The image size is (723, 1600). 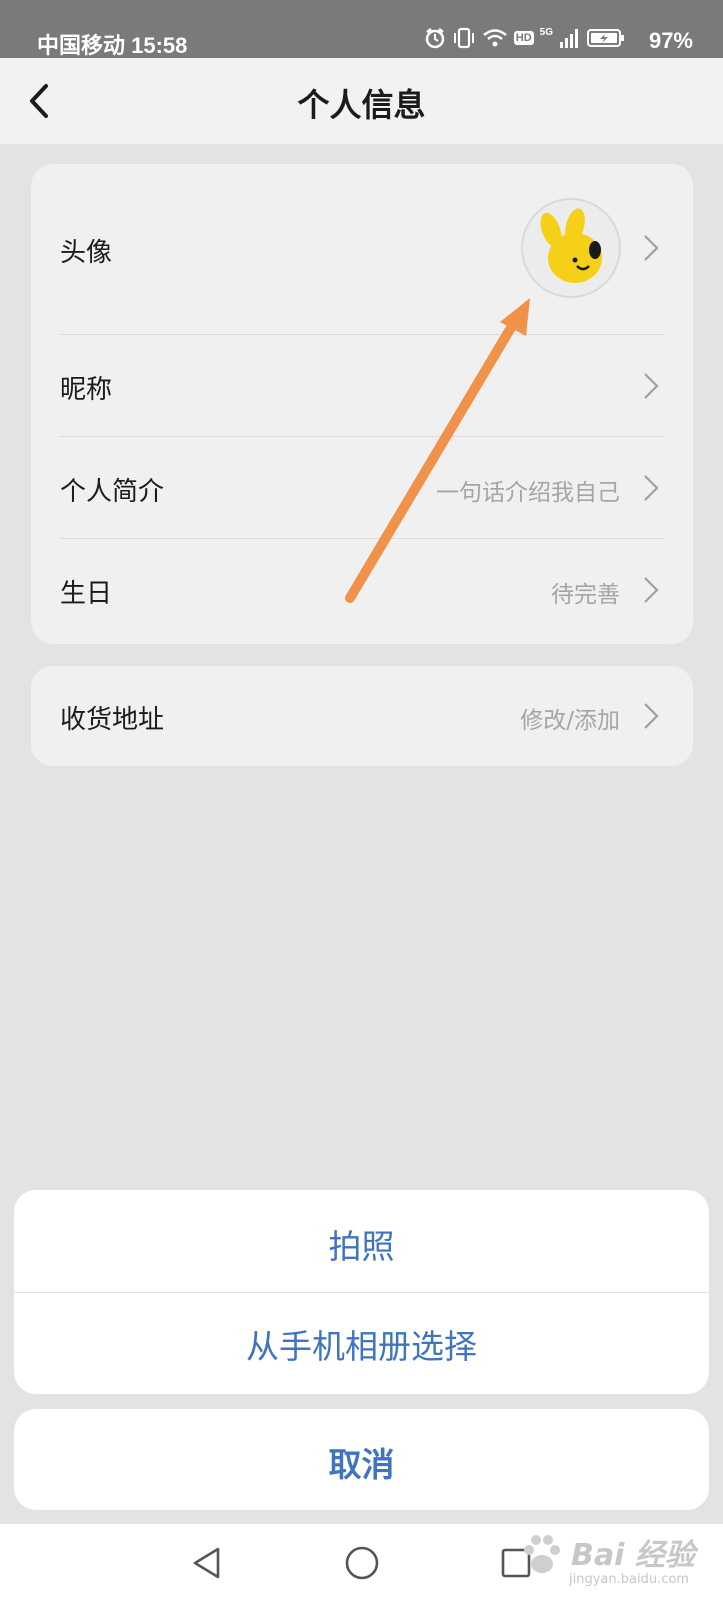 I want to click on nav-home-icon, so click(x=362, y=1563).